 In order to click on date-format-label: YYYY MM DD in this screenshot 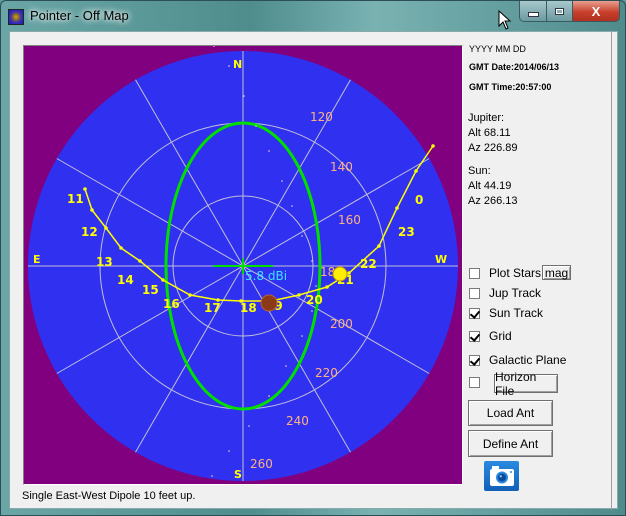, I will do `click(497, 49)`.